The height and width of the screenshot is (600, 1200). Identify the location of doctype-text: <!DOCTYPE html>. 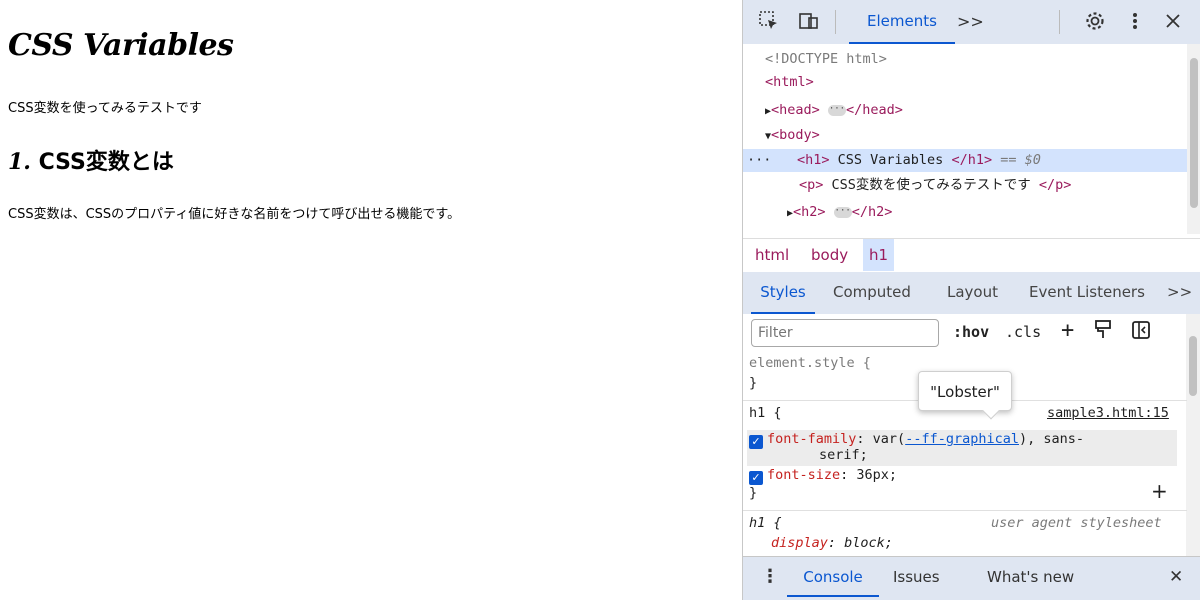
(826, 59).